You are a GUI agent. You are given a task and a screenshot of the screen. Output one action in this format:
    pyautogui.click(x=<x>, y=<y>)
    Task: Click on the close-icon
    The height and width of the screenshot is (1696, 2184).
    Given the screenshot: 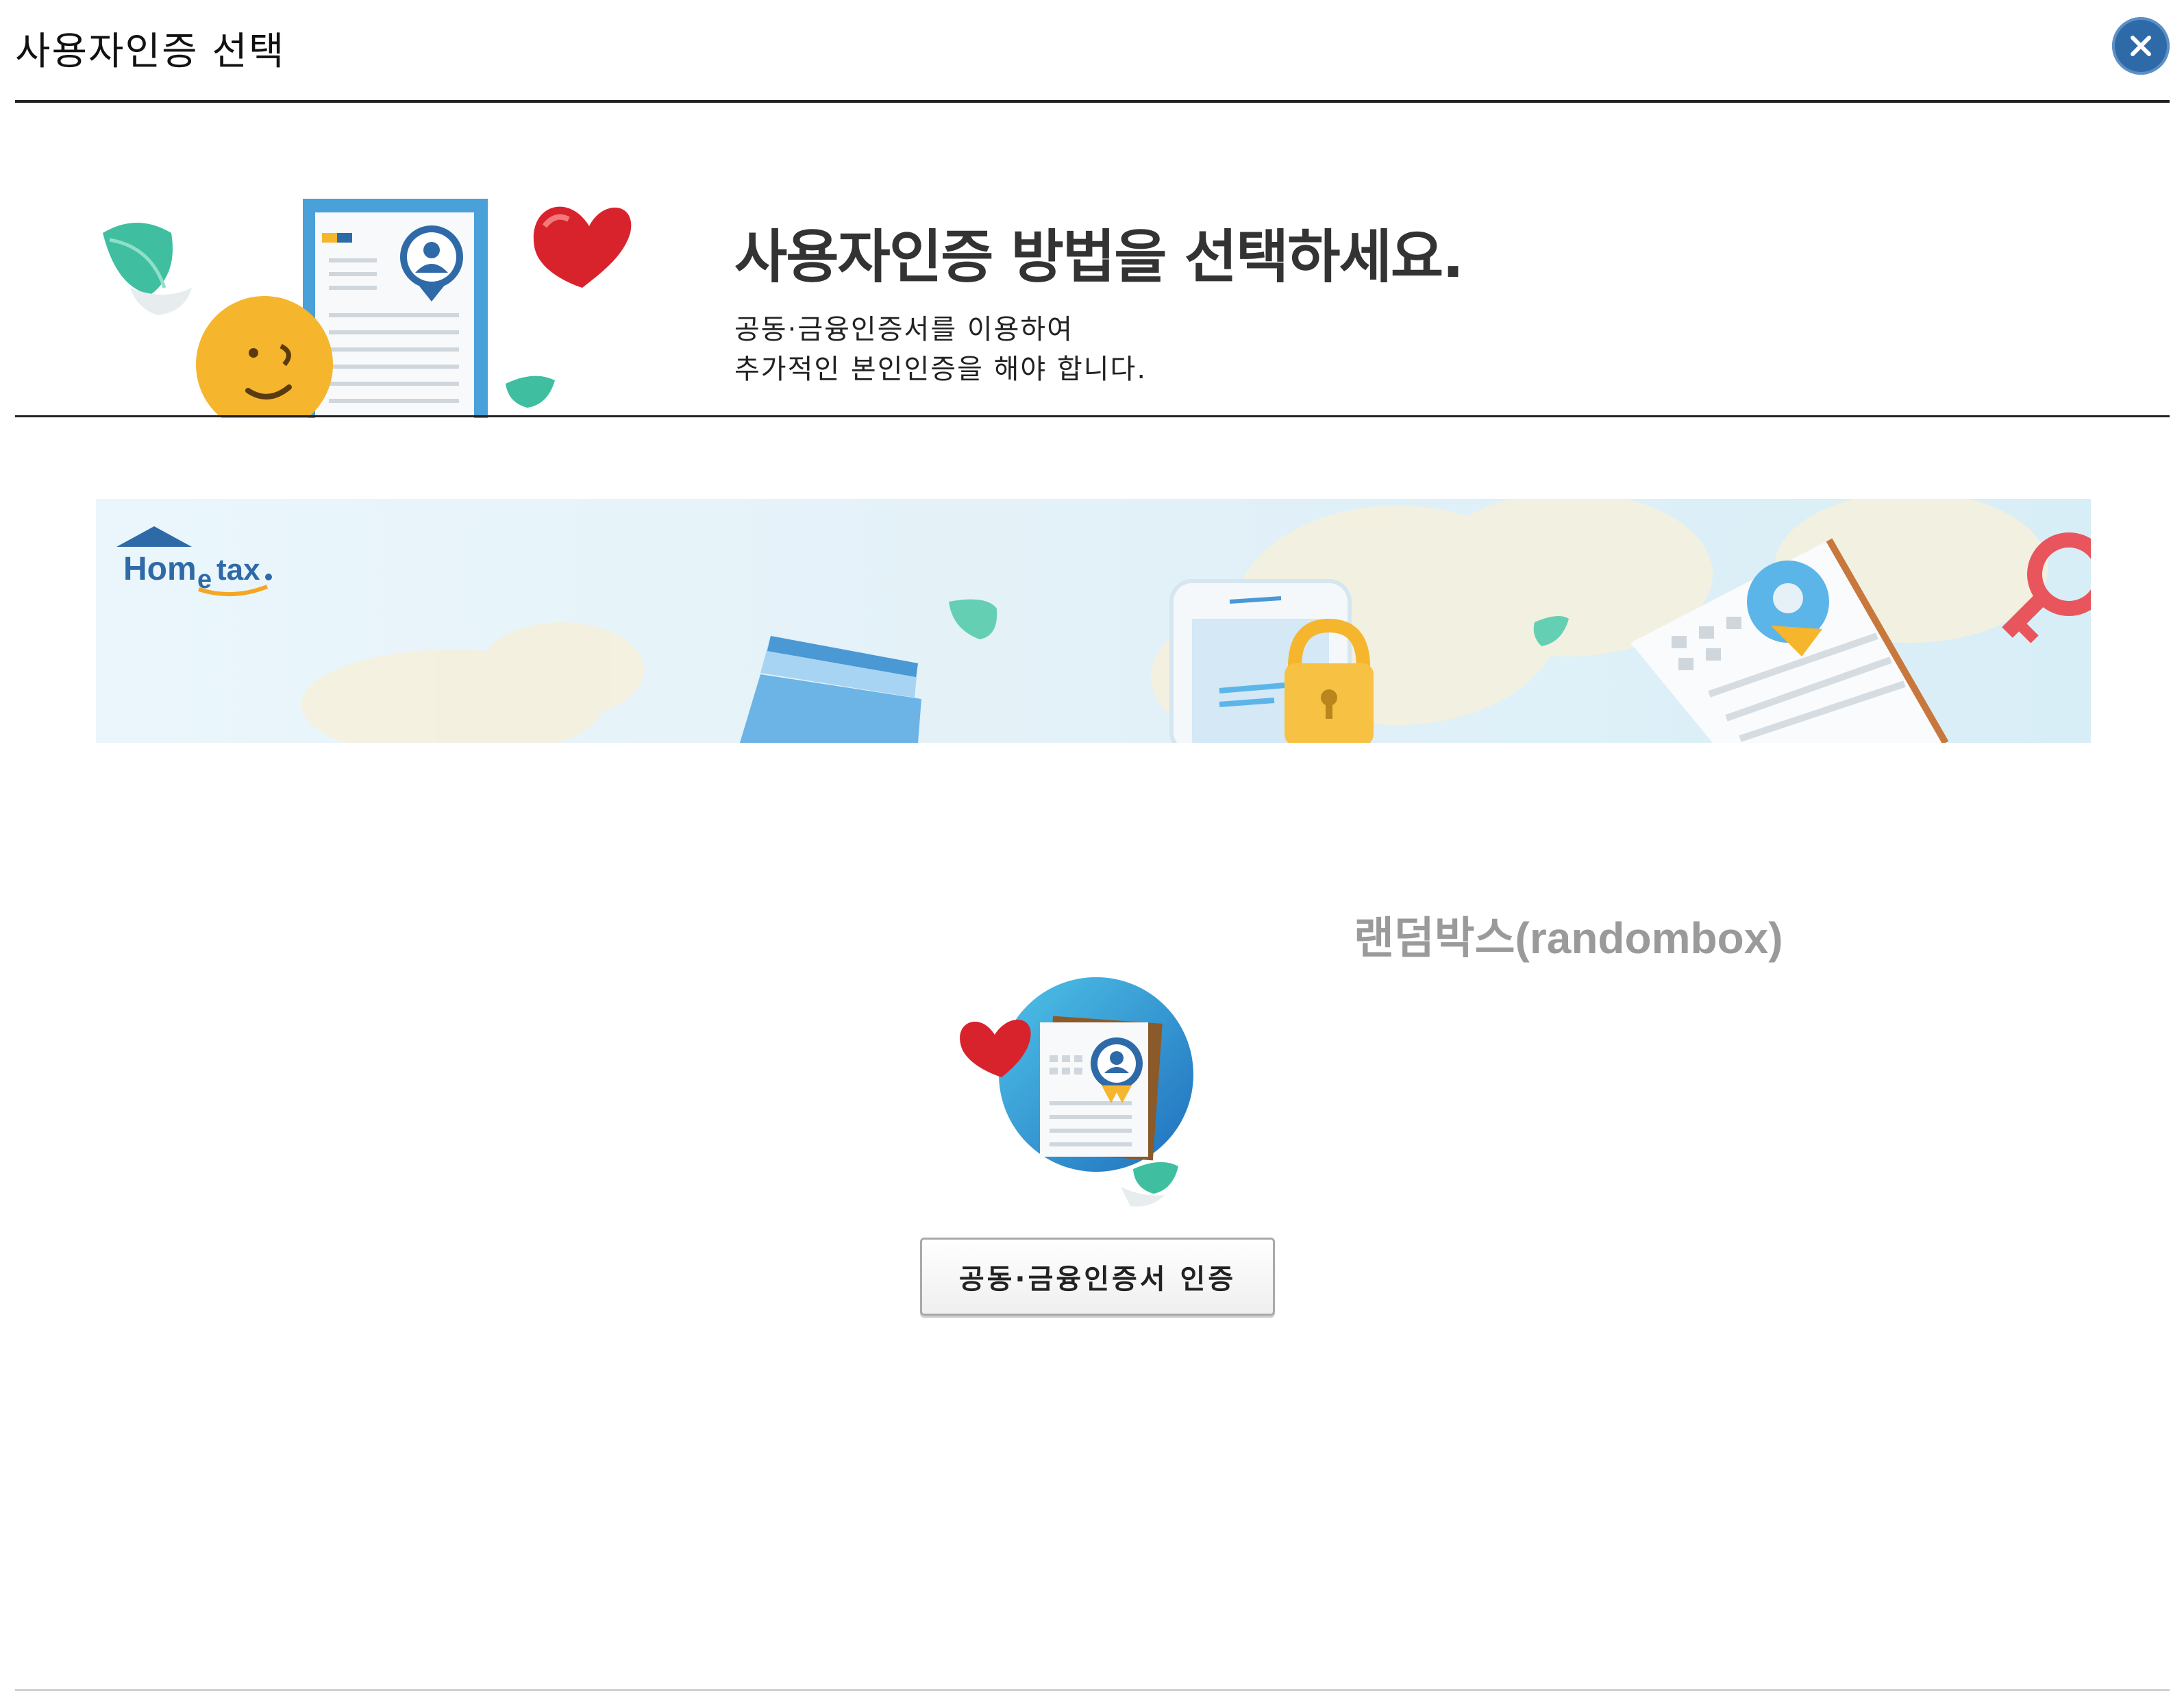 What is the action you would take?
    pyautogui.click(x=2141, y=46)
    